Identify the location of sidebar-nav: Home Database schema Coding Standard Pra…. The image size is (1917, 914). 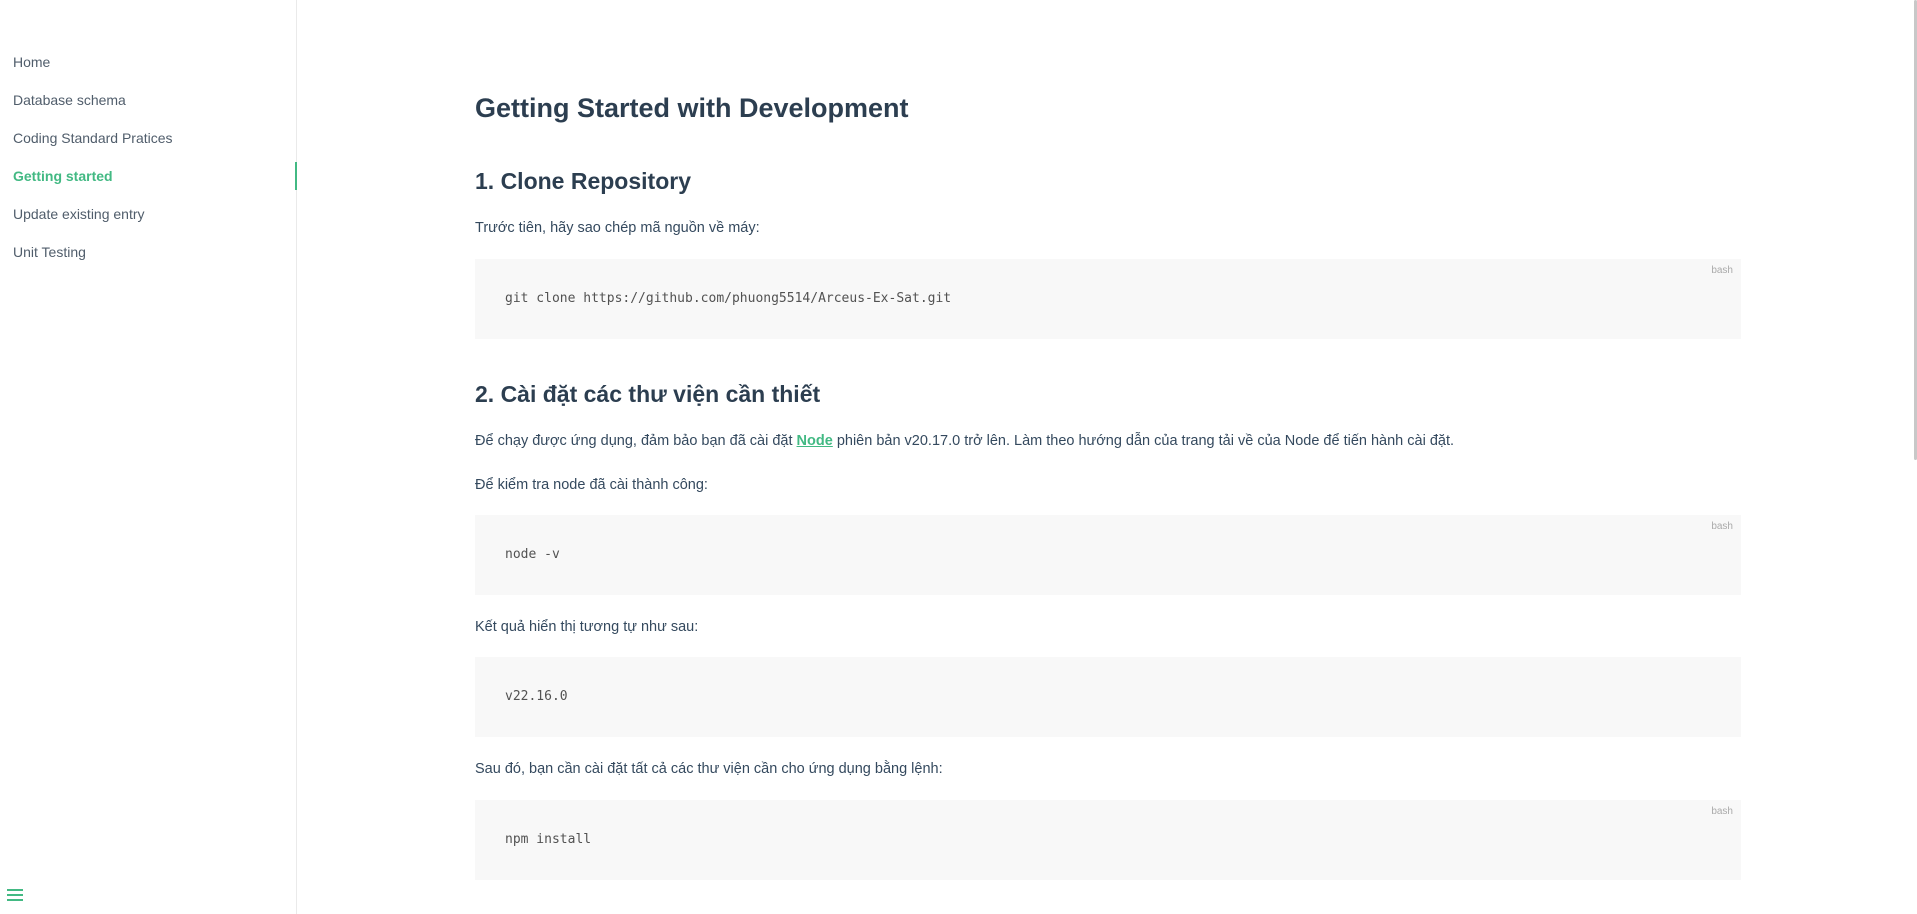
(148, 164).